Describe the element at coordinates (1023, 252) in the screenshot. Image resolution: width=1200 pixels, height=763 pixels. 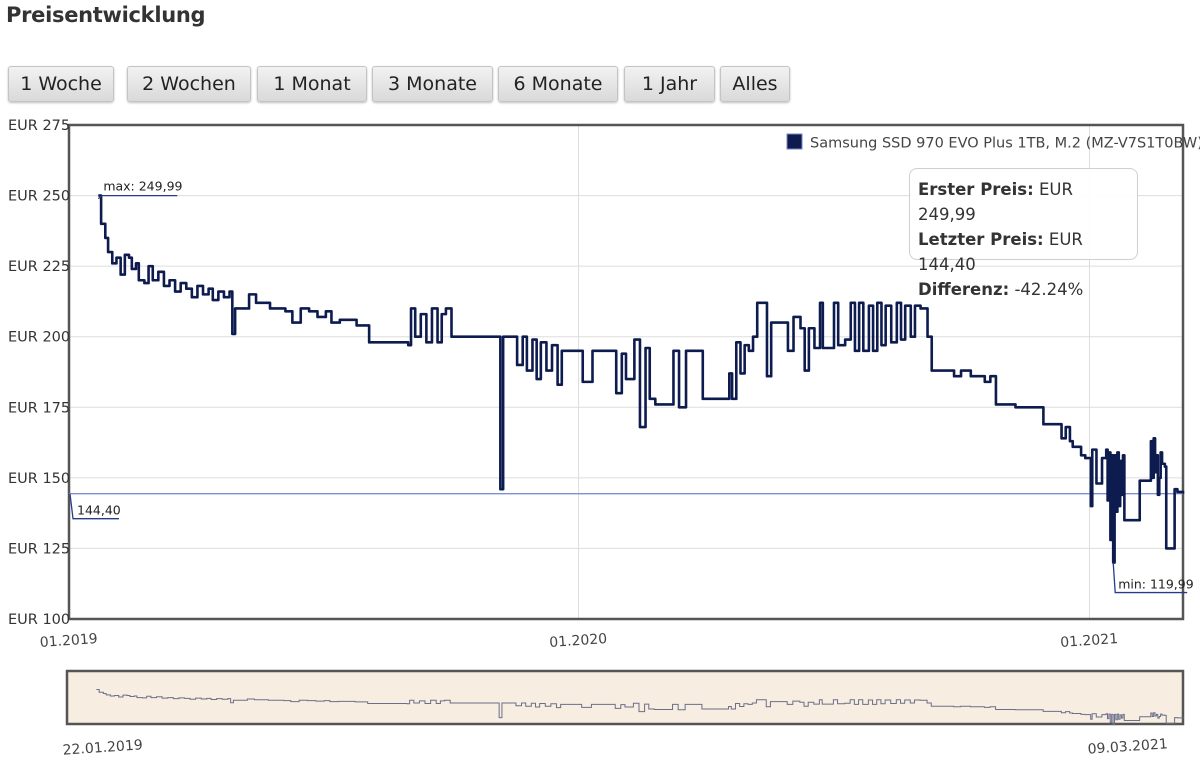
I see `last-price-row: Letzter Preis: EUR 144,40` at that location.